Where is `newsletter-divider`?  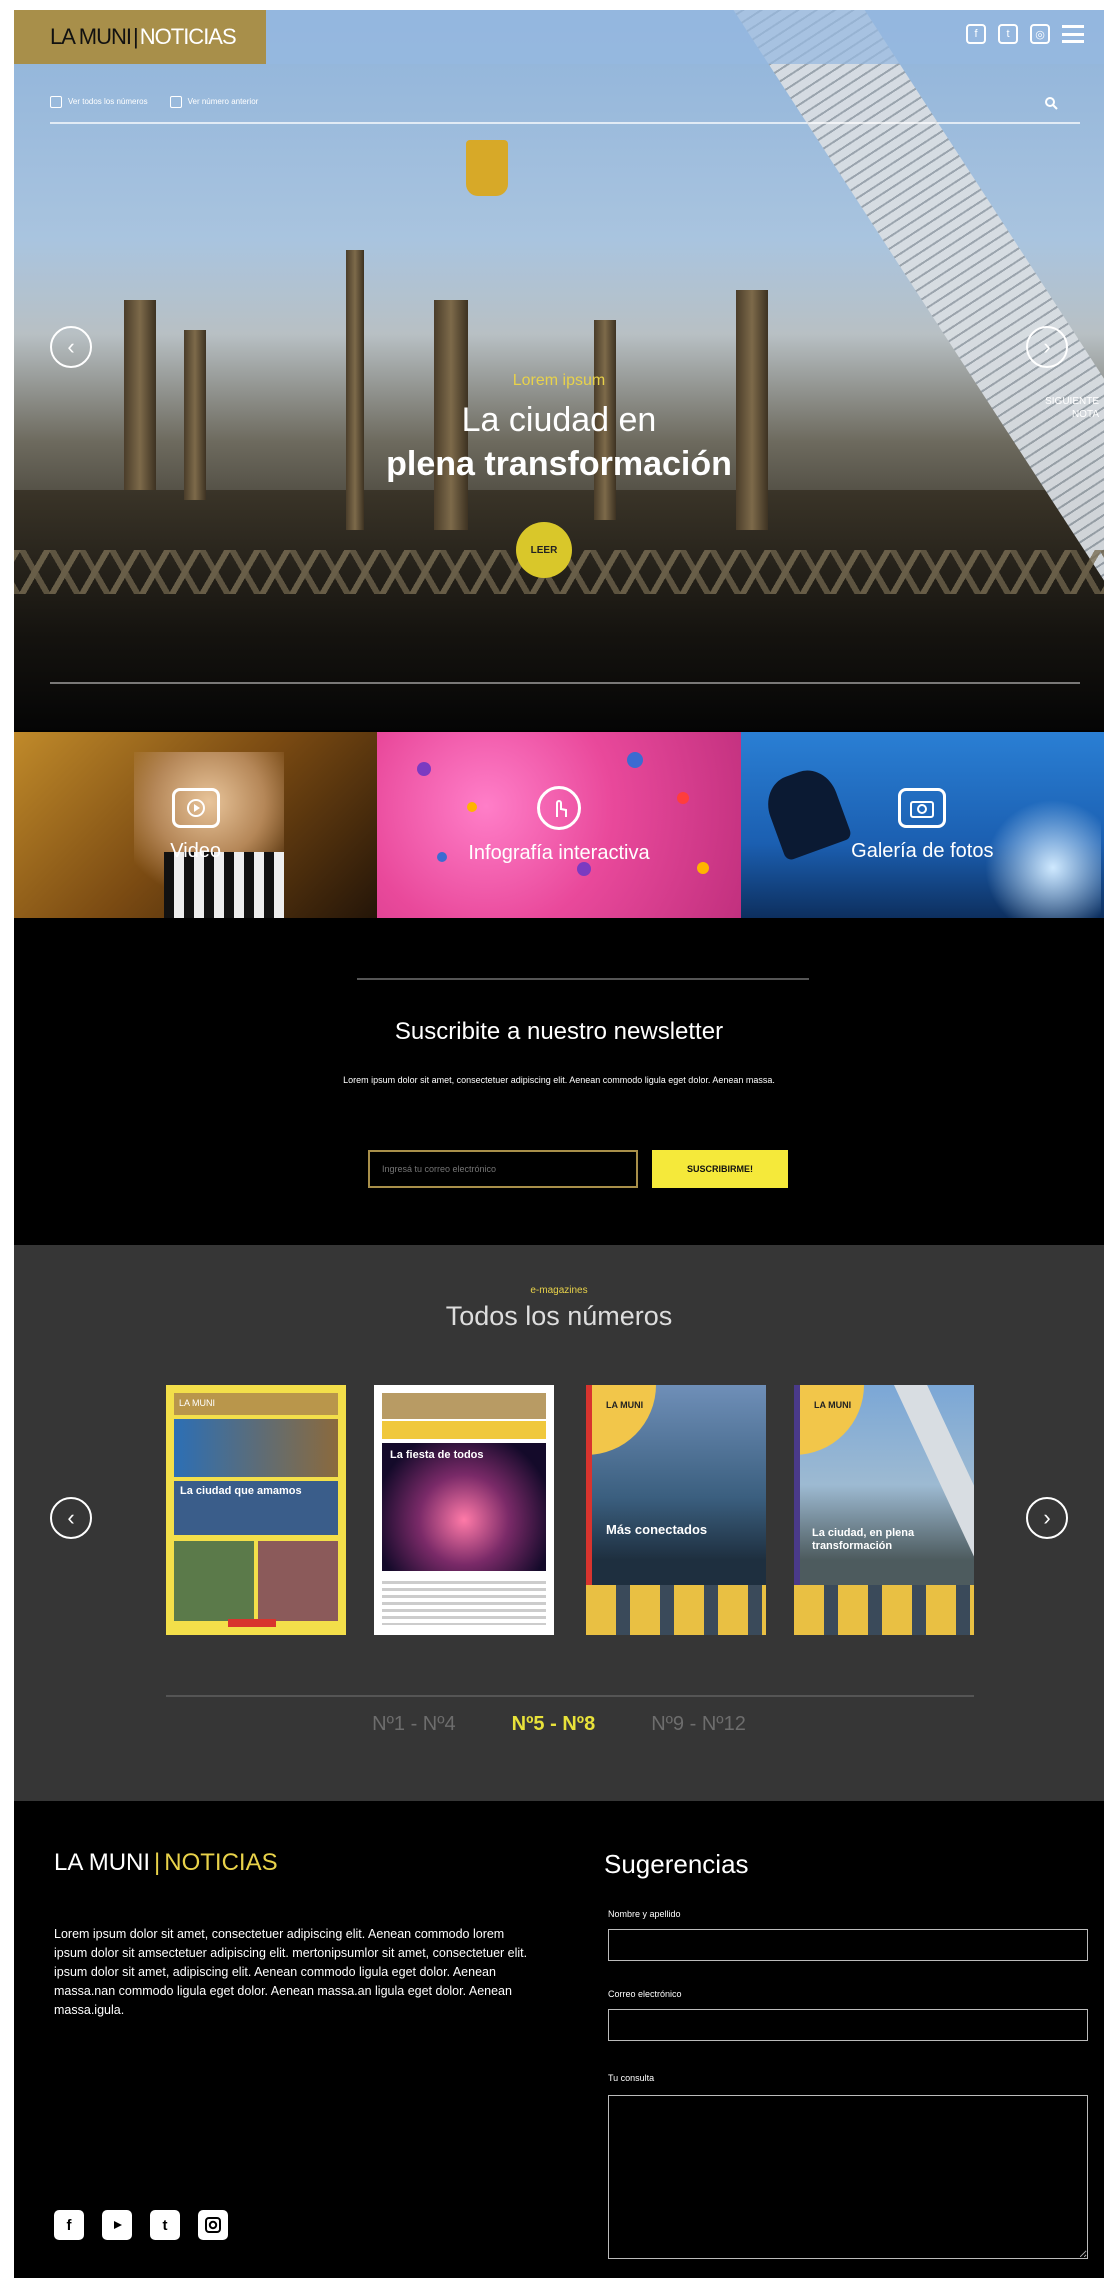
newsletter-divider is located at coordinates (583, 979).